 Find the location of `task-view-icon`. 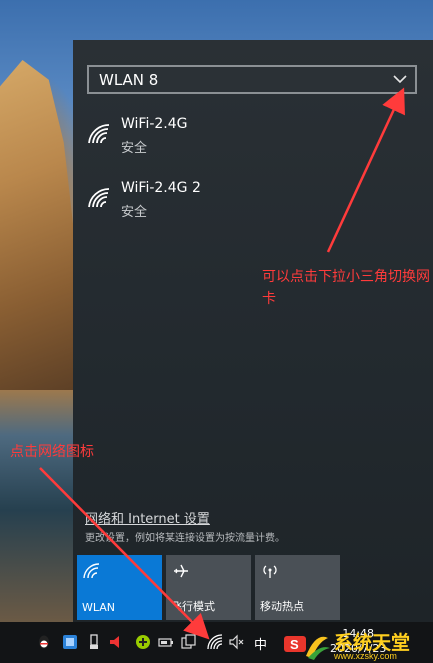

task-view-icon is located at coordinates (189, 642).